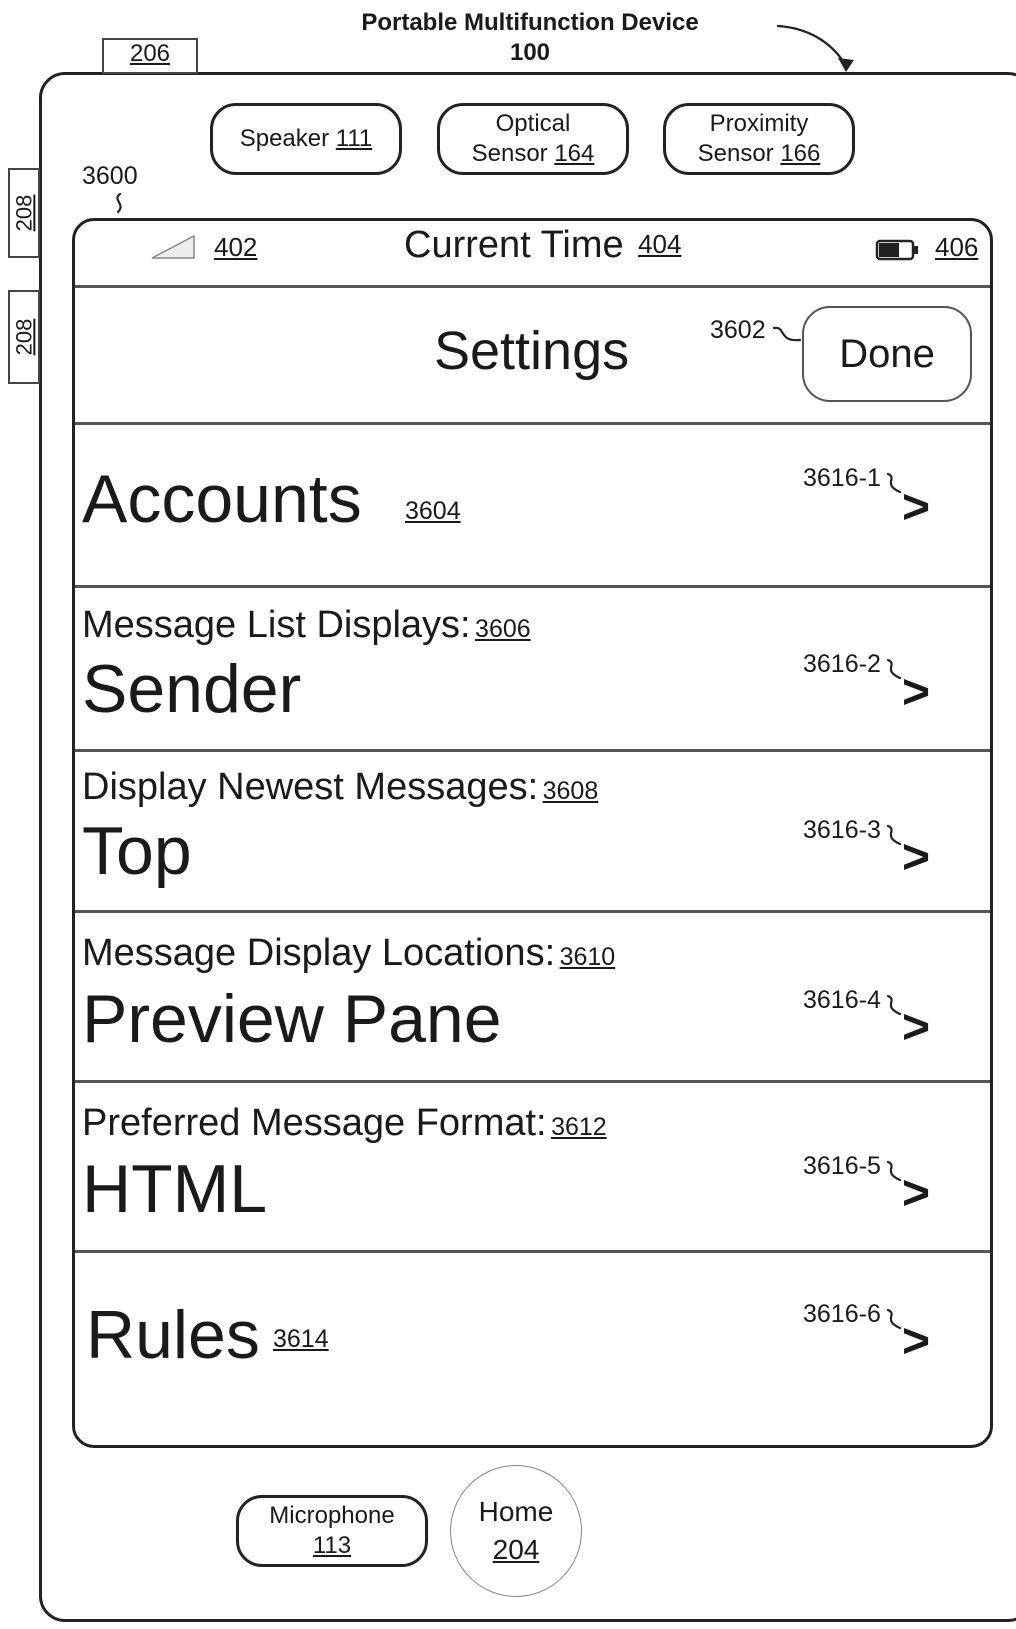 The height and width of the screenshot is (1629, 1016). What do you see at coordinates (150, 53) in the screenshot?
I see `top-button-ref: 206` at bounding box center [150, 53].